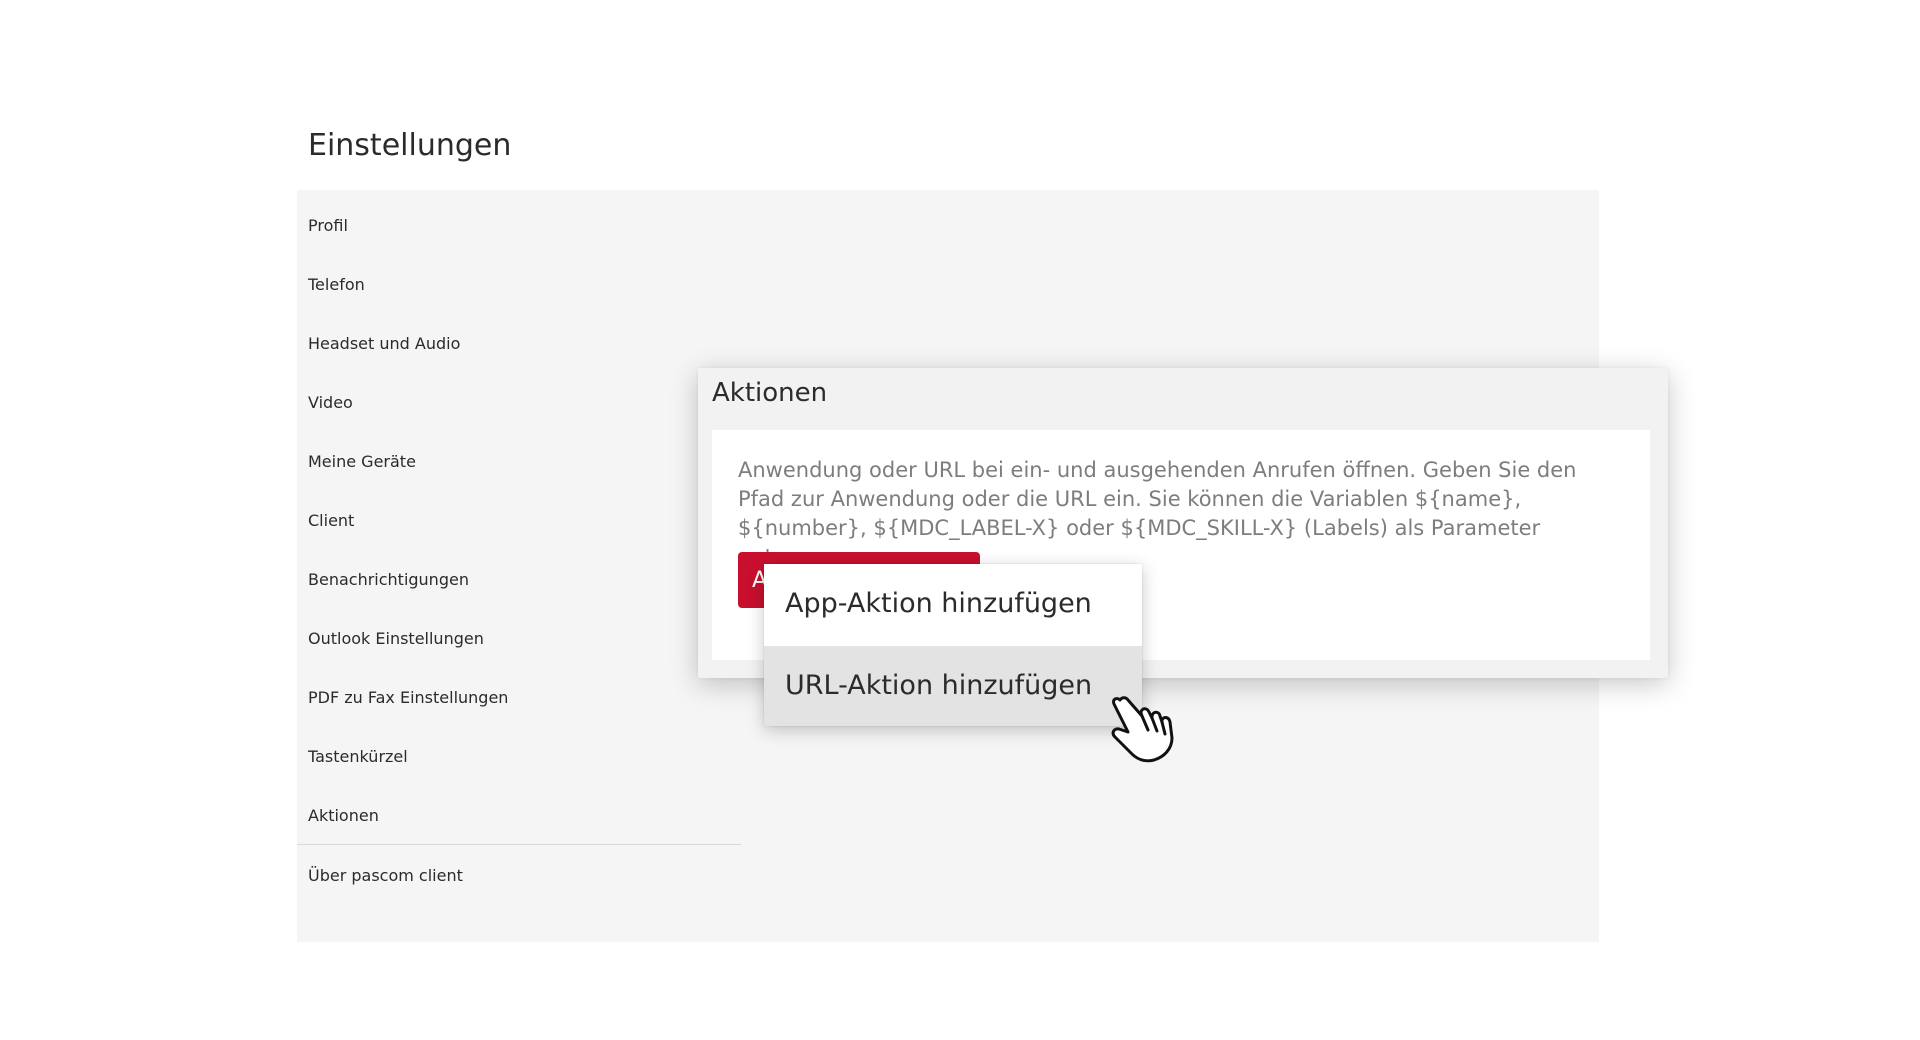  Describe the element at coordinates (408, 697) in the screenshot. I see `sidebar-item-pdf-fax: PDF zu Fax Einstellungen` at that location.